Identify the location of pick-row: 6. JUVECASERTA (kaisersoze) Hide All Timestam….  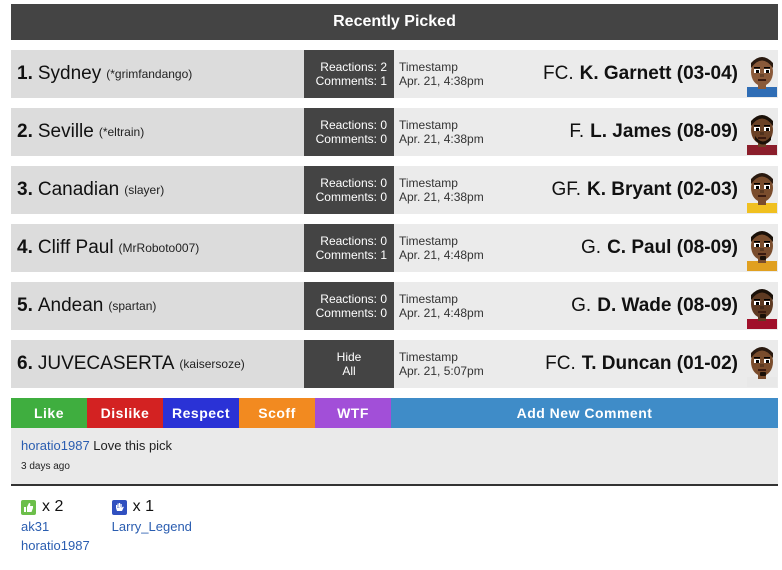
(394, 364).